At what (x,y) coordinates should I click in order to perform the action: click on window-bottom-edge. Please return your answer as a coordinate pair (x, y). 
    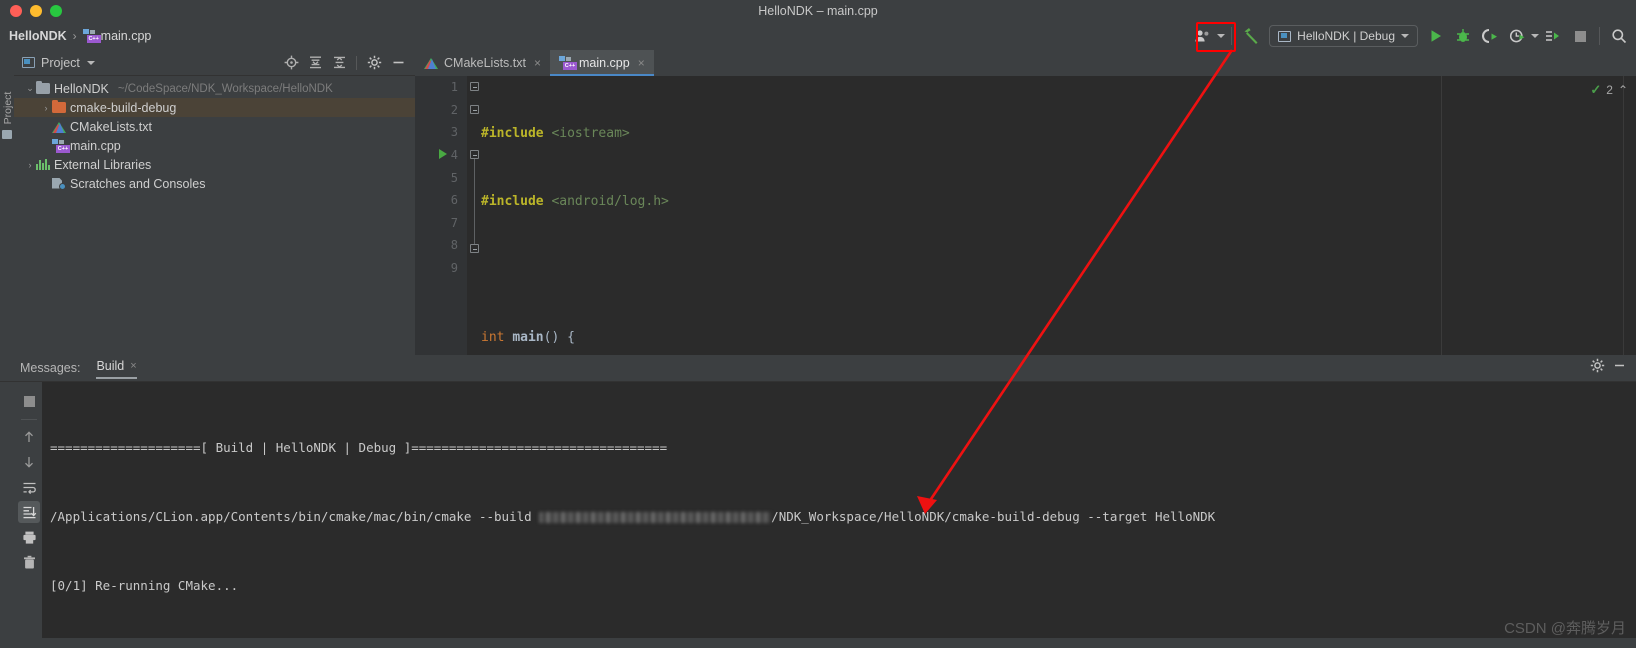
    Looking at the image, I should click on (818, 643).